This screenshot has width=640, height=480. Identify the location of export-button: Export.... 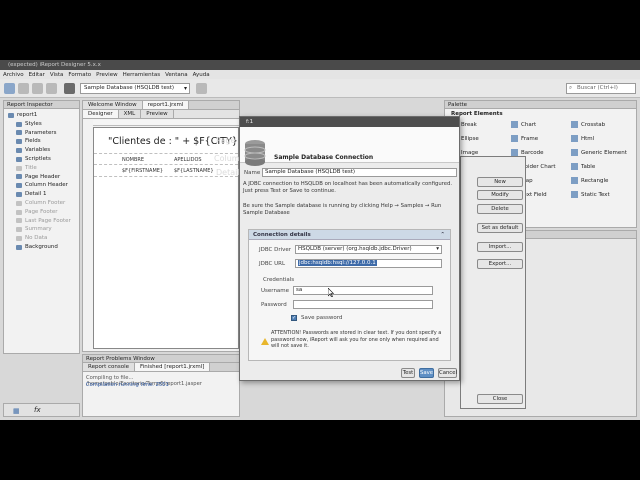
(500, 264).